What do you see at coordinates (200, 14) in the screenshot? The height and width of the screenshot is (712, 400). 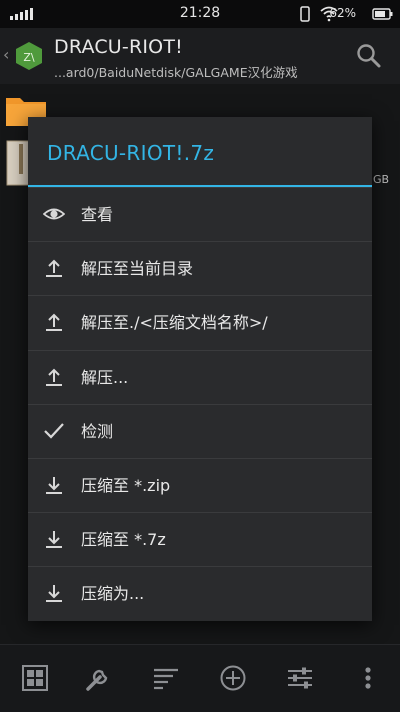 I see `status-bar: 21:28 62%` at bounding box center [200, 14].